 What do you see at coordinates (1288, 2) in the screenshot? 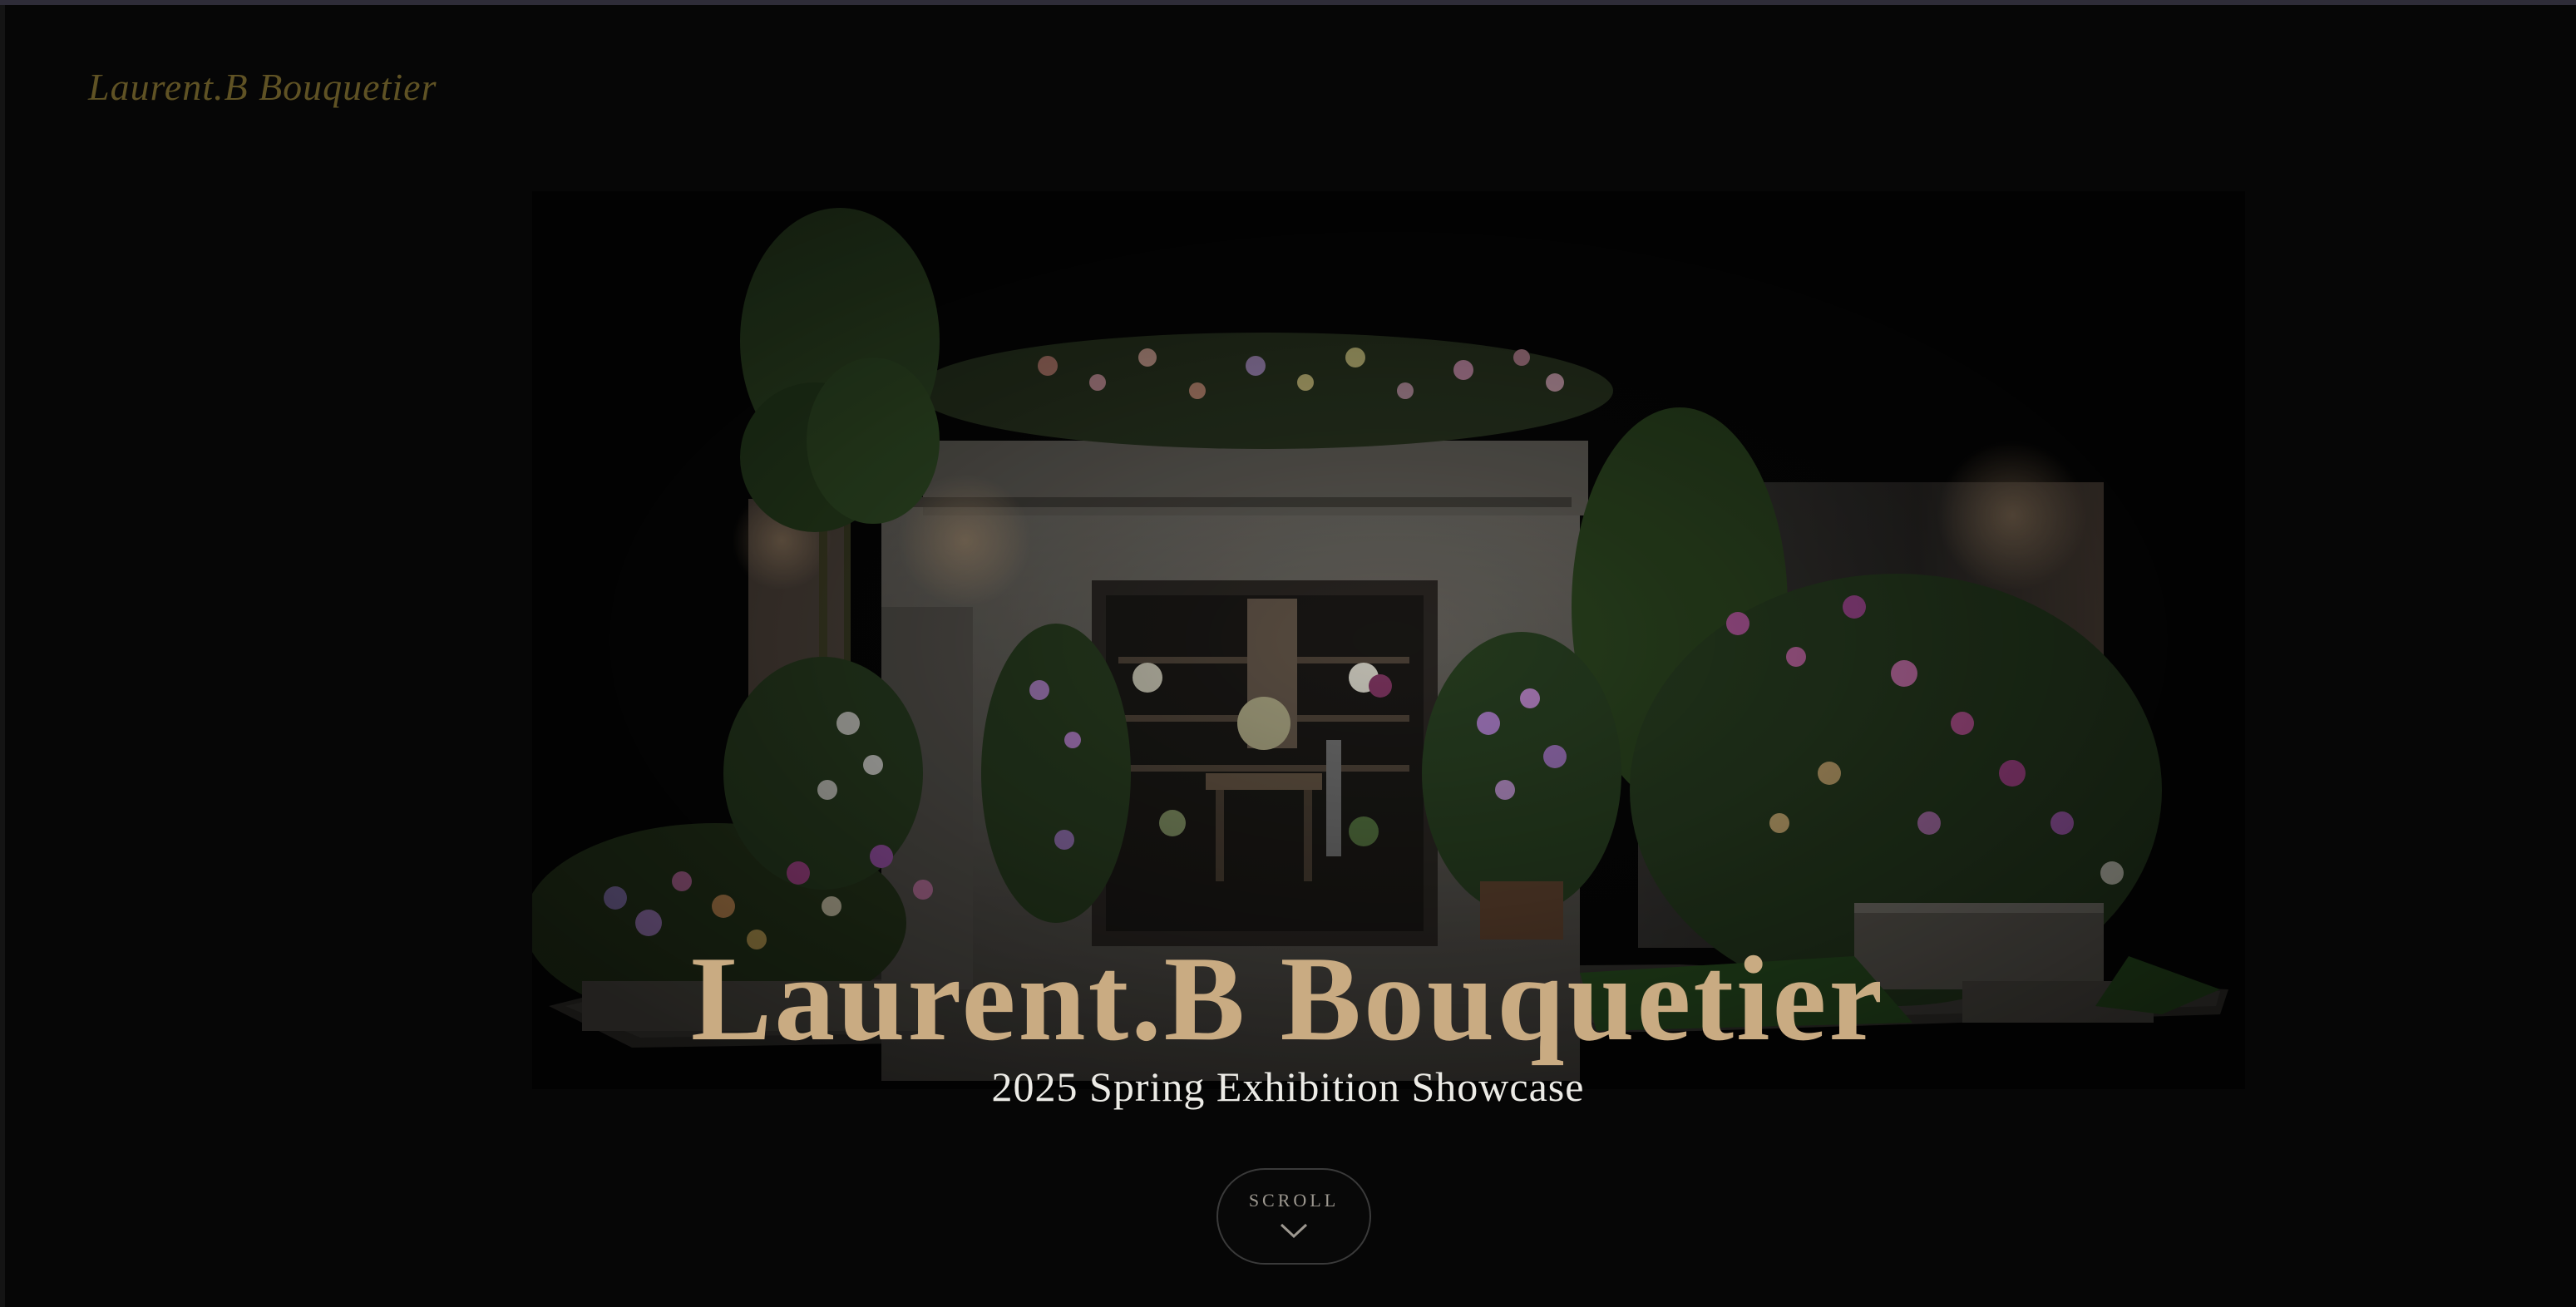
I see `window-top-border` at bounding box center [1288, 2].